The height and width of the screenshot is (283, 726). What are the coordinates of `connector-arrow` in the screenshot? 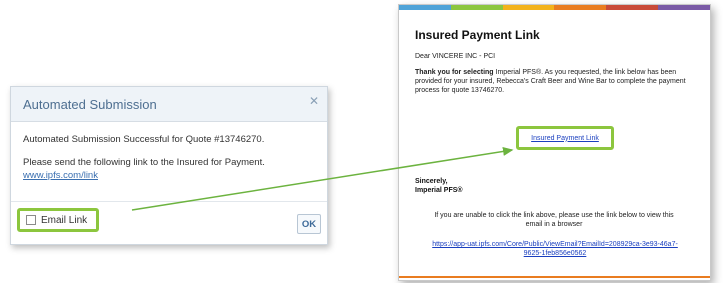 It's located at (322, 178).